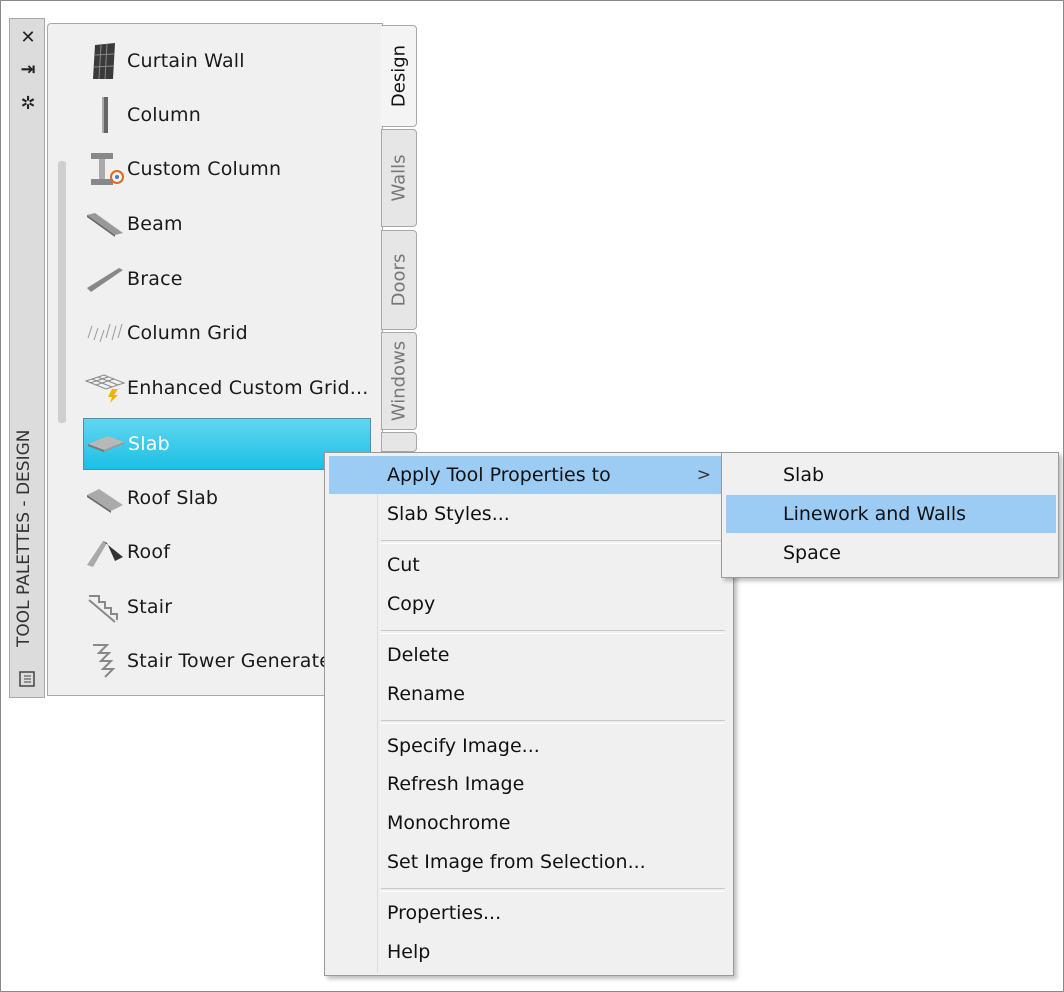 The width and height of the screenshot is (1064, 992). I want to click on close-icon: ✕, so click(28, 37).